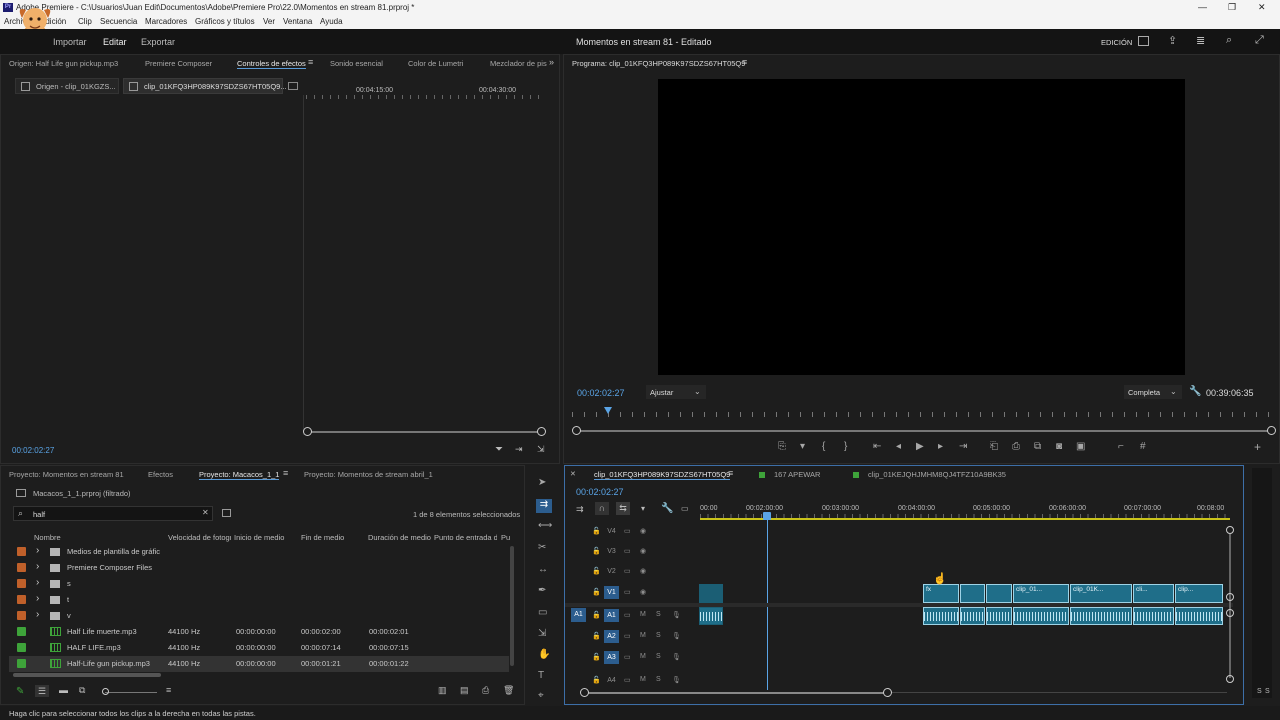 Image resolution: width=1280 pixels, height=720 pixels. What do you see at coordinates (1200, 40) in the screenshot?
I see `queue-icon: ≣` at bounding box center [1200, 40].